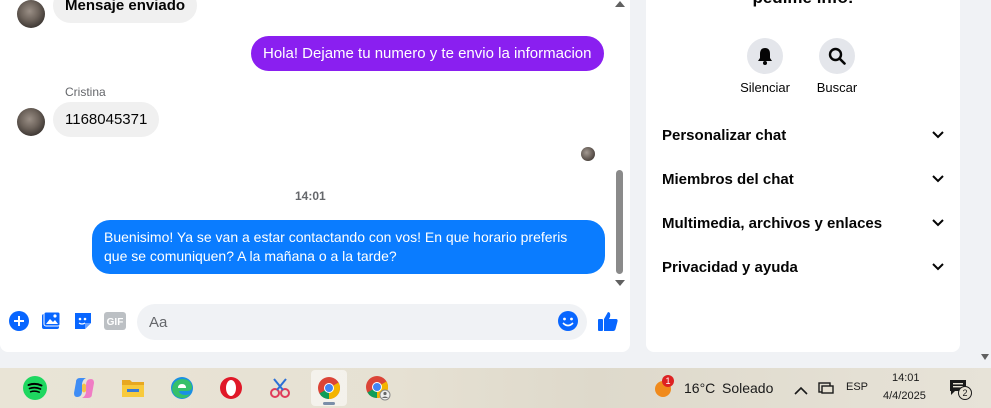 Image resolution: width=991 pixels, height=408 pixels. Describe the element at coordinates (51, 321) in the screenshot. I see `image-icon` at that location.